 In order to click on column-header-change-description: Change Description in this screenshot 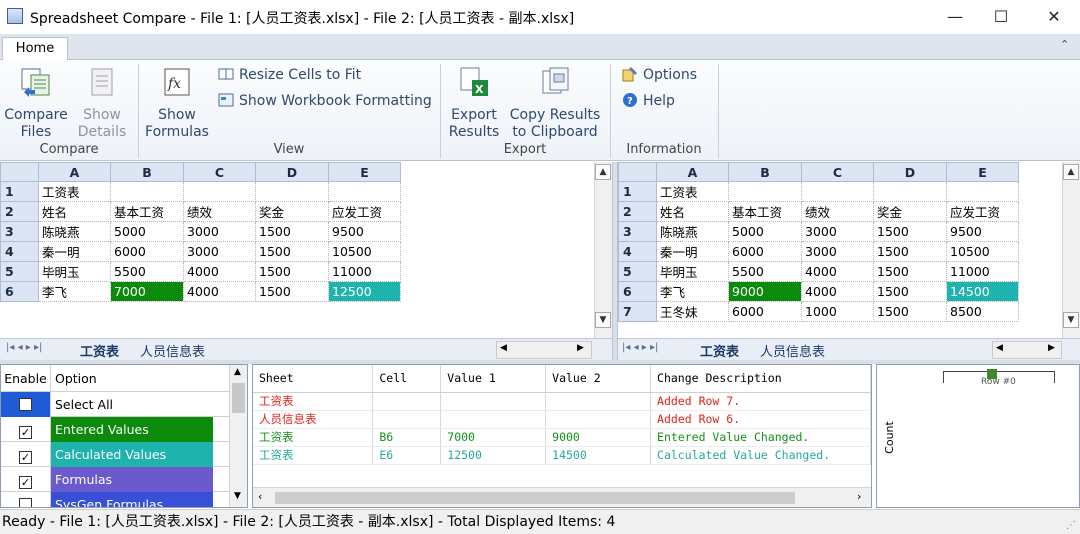, I will do `click(760, 379)`.